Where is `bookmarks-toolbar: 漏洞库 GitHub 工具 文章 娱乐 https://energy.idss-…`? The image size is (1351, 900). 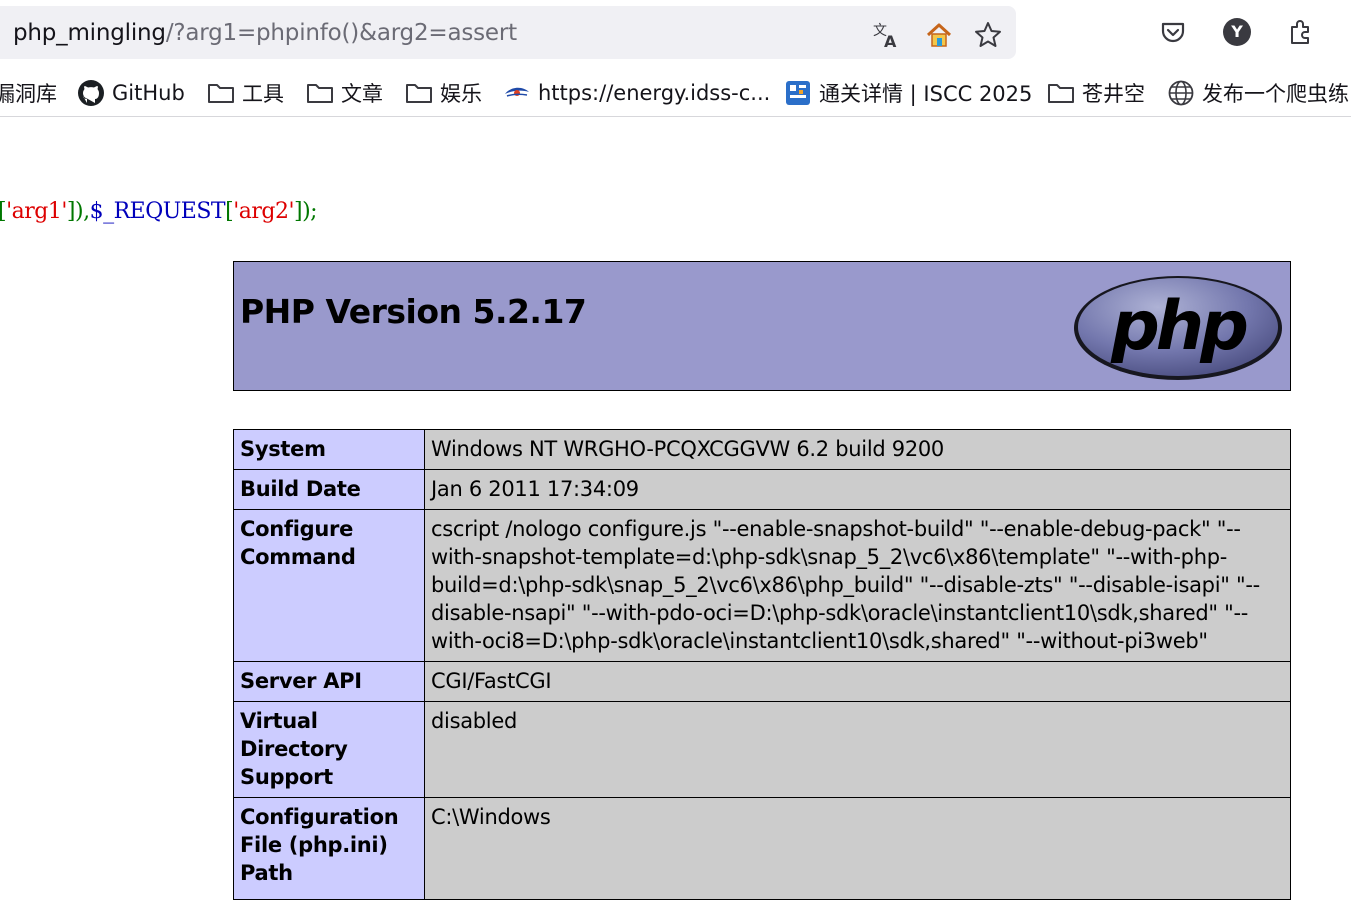 bookmarks-toolbar: 漏洞库 GitHub 工具 文章 娱乐 https://energy.idss-… is located at coordinates (675, 93).